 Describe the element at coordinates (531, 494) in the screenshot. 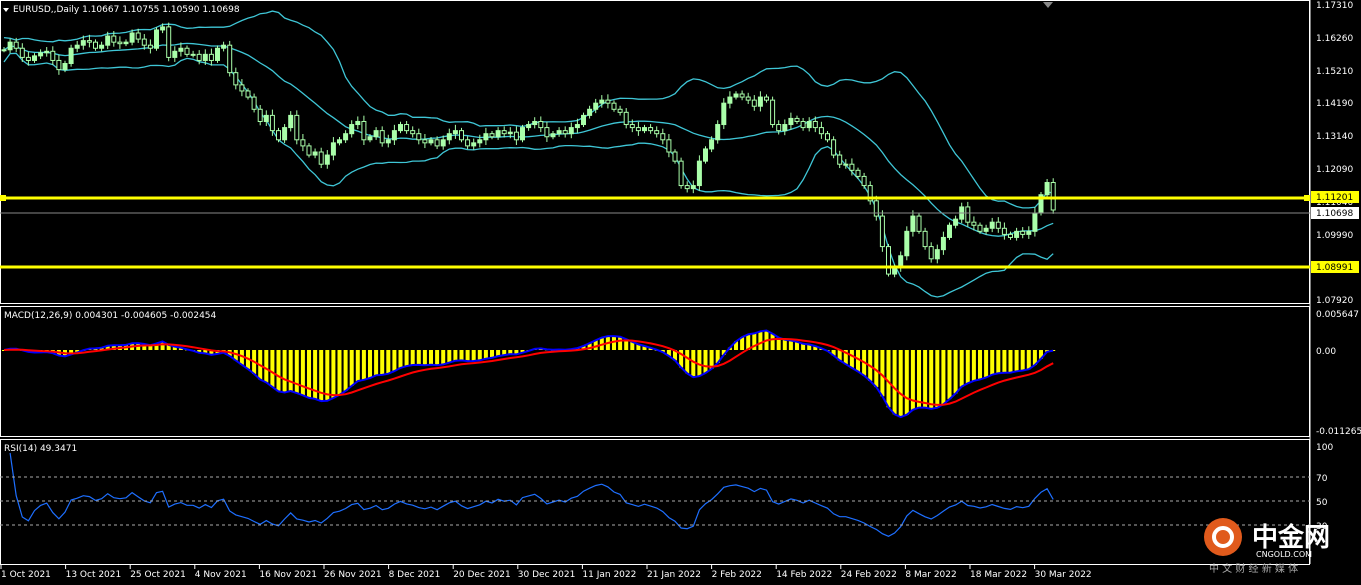

I see `rsi-indicator` at that location.